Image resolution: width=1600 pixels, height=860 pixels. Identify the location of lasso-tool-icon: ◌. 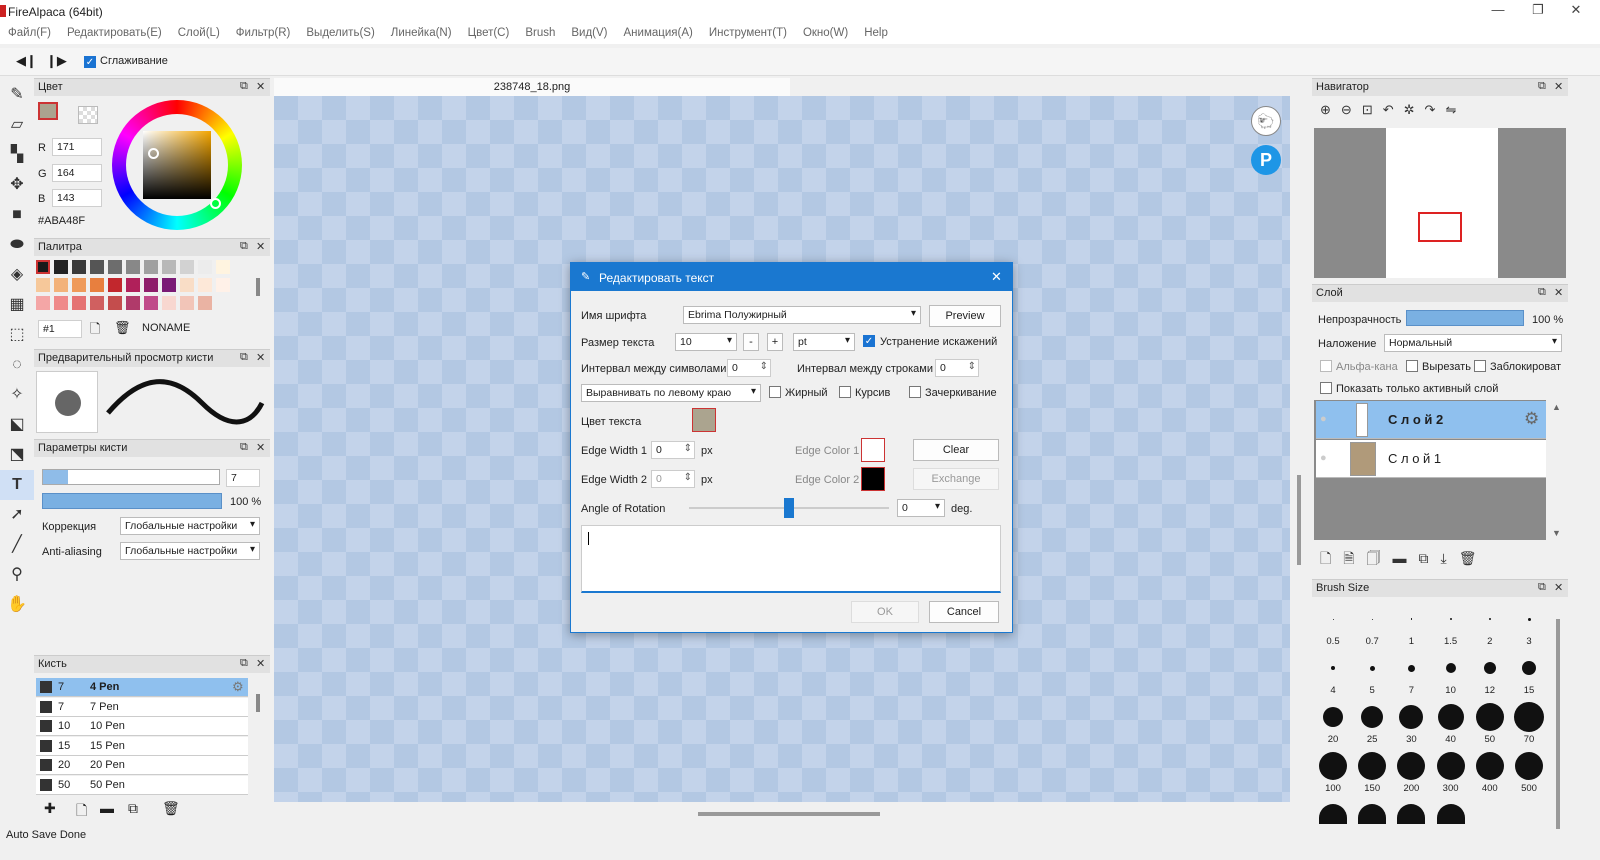
(17, 365).